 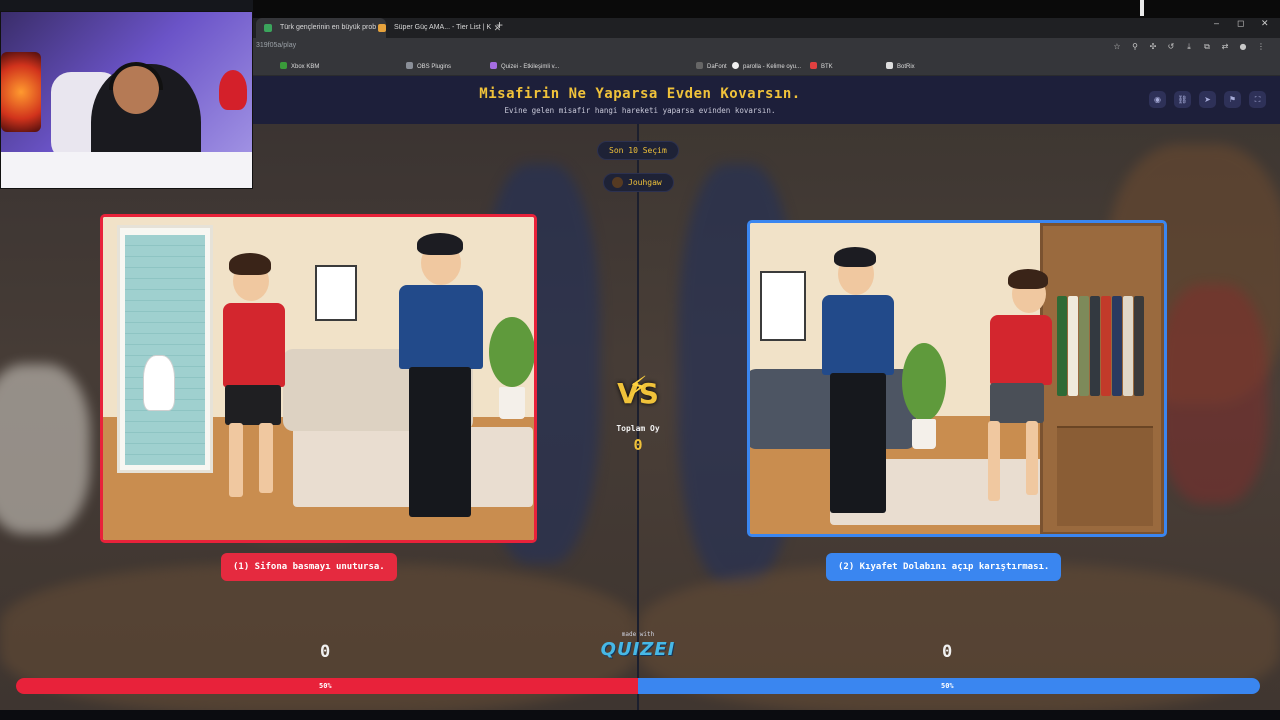 What do you see at coordinates (1216, 23) in the screenshot?
I see `minimize-button: –` at bounding box center [1216, 23].